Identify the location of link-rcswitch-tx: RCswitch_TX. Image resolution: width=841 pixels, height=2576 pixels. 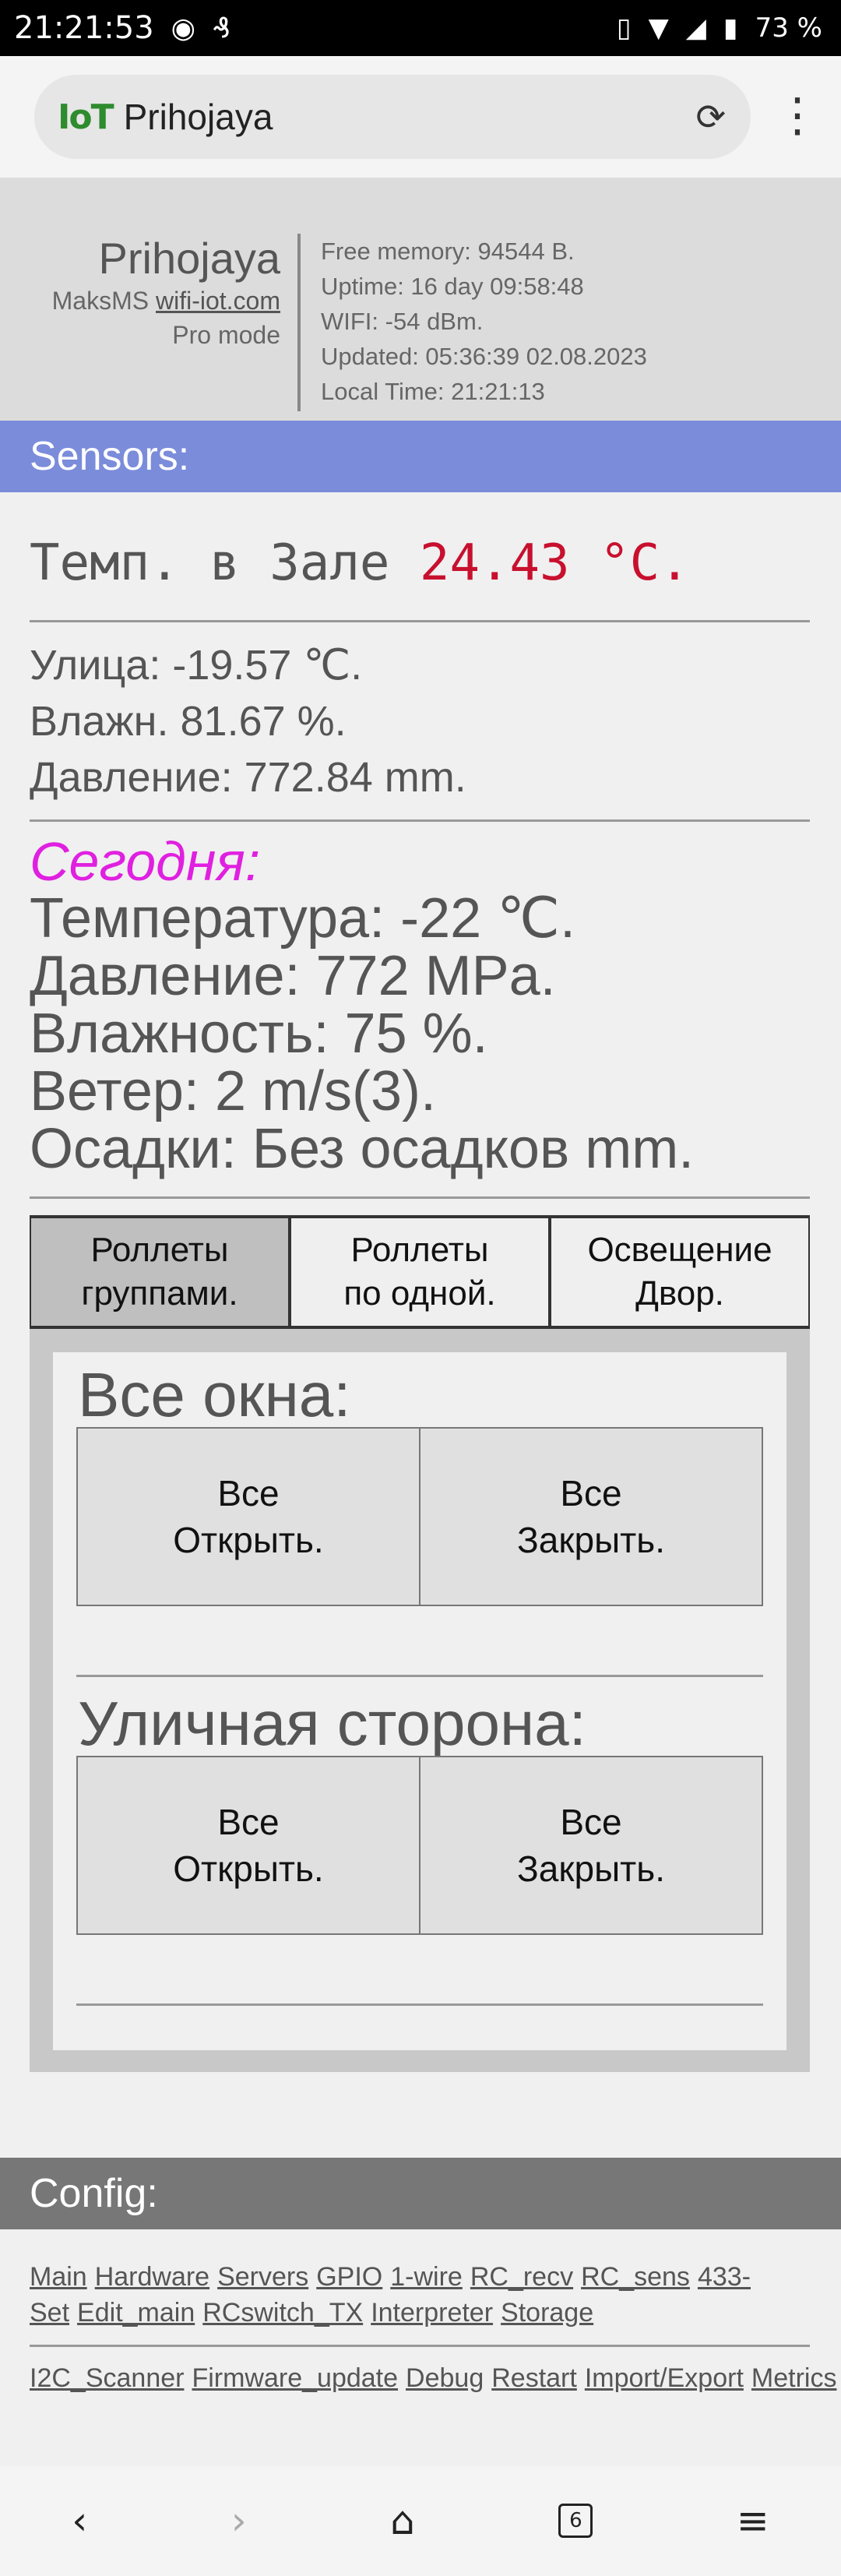
(282, 2313).